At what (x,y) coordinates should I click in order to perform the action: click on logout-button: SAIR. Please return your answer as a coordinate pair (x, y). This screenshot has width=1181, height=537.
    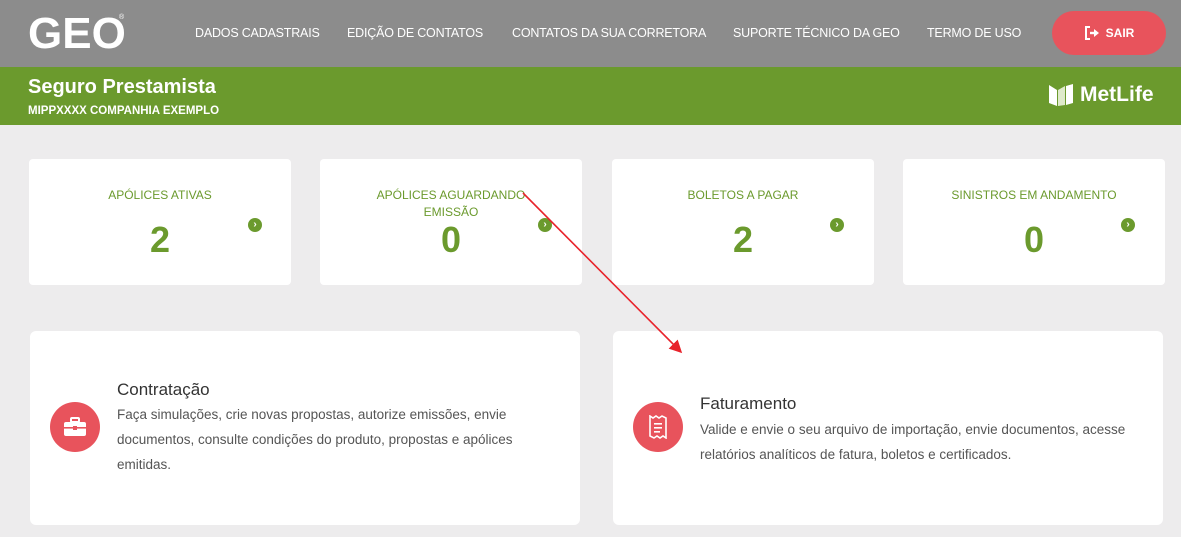
    Looking at the image, I should click on (1109, 33).